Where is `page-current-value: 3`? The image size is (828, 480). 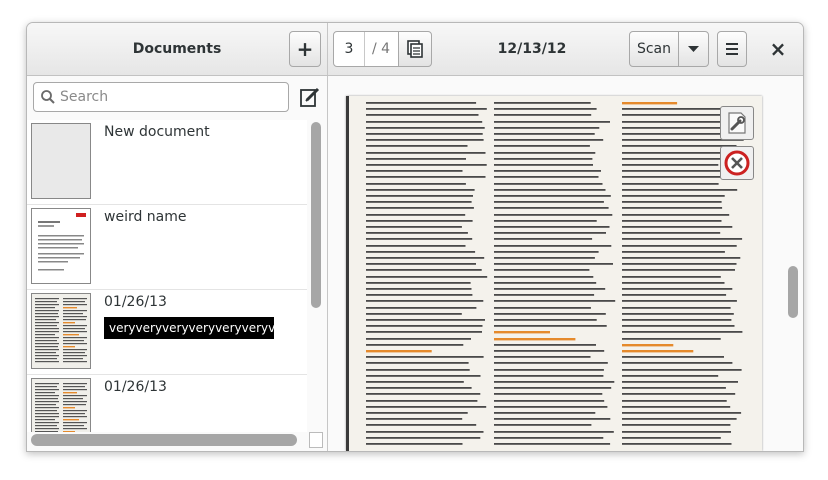 page-current-value: 3 is located at coordinates (349, 49).